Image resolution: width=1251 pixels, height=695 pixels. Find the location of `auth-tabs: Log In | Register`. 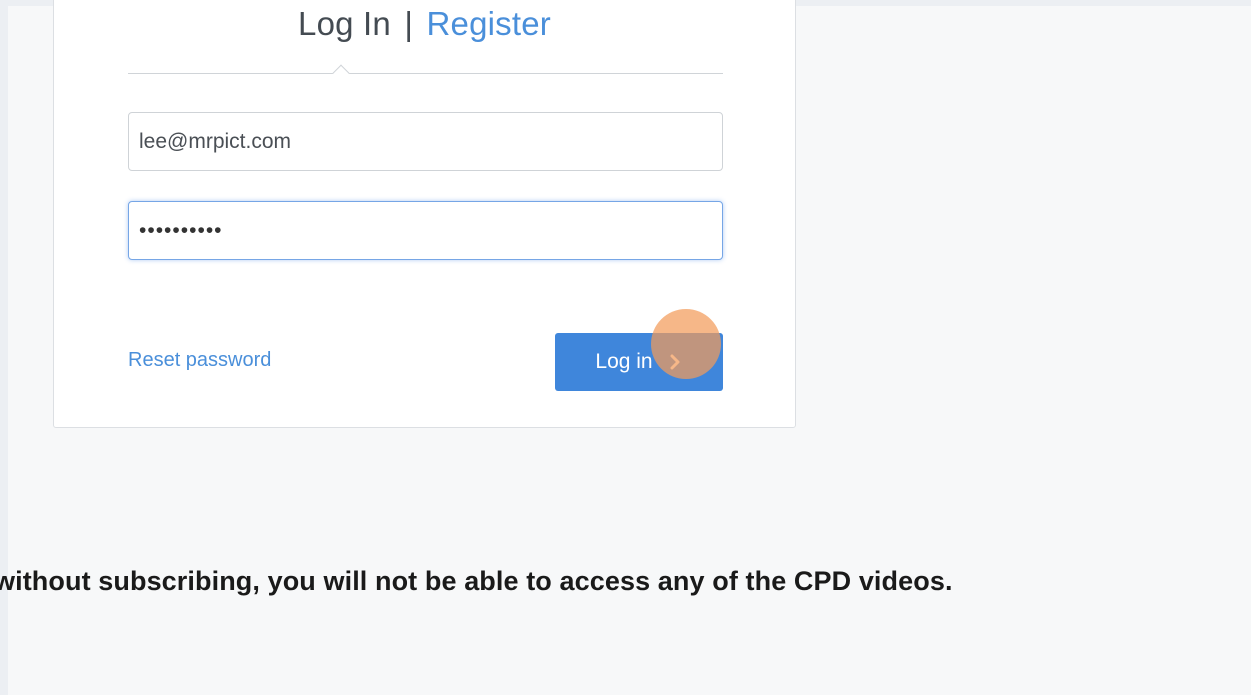

auth-tabs: Log In | Register is located at coordinates (424, 24).